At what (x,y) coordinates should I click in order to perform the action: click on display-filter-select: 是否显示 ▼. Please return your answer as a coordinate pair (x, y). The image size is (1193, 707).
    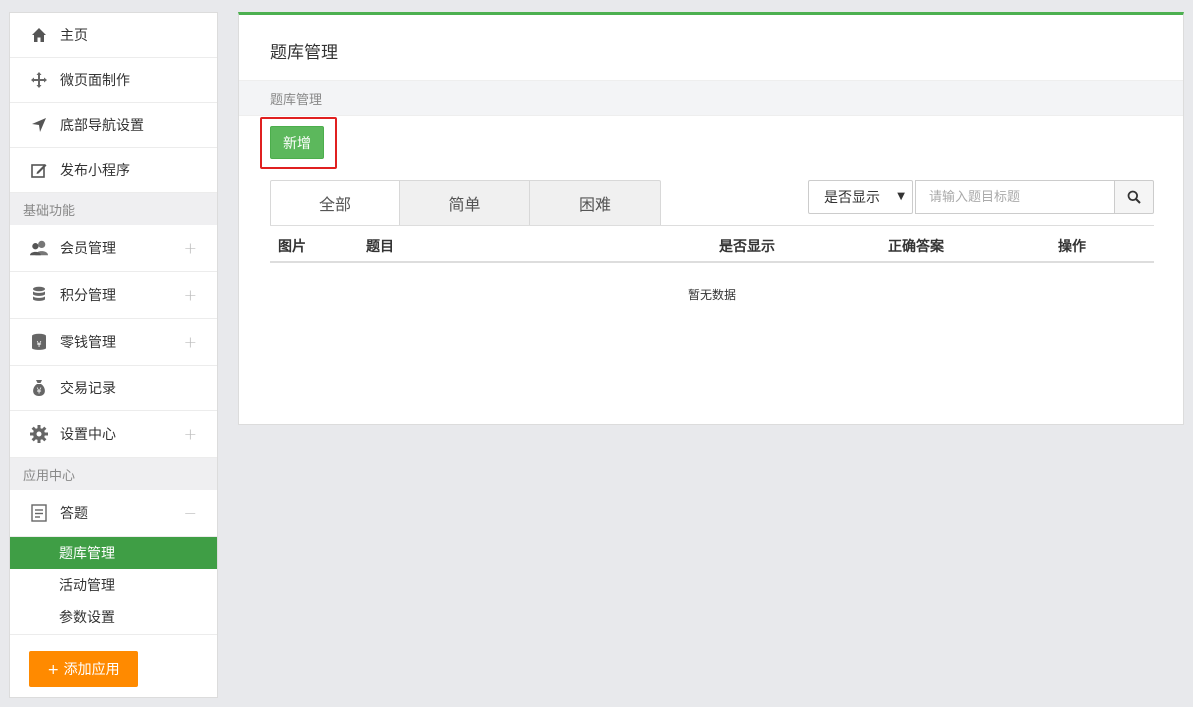
    Looking at the image, I should click on (860, 197).